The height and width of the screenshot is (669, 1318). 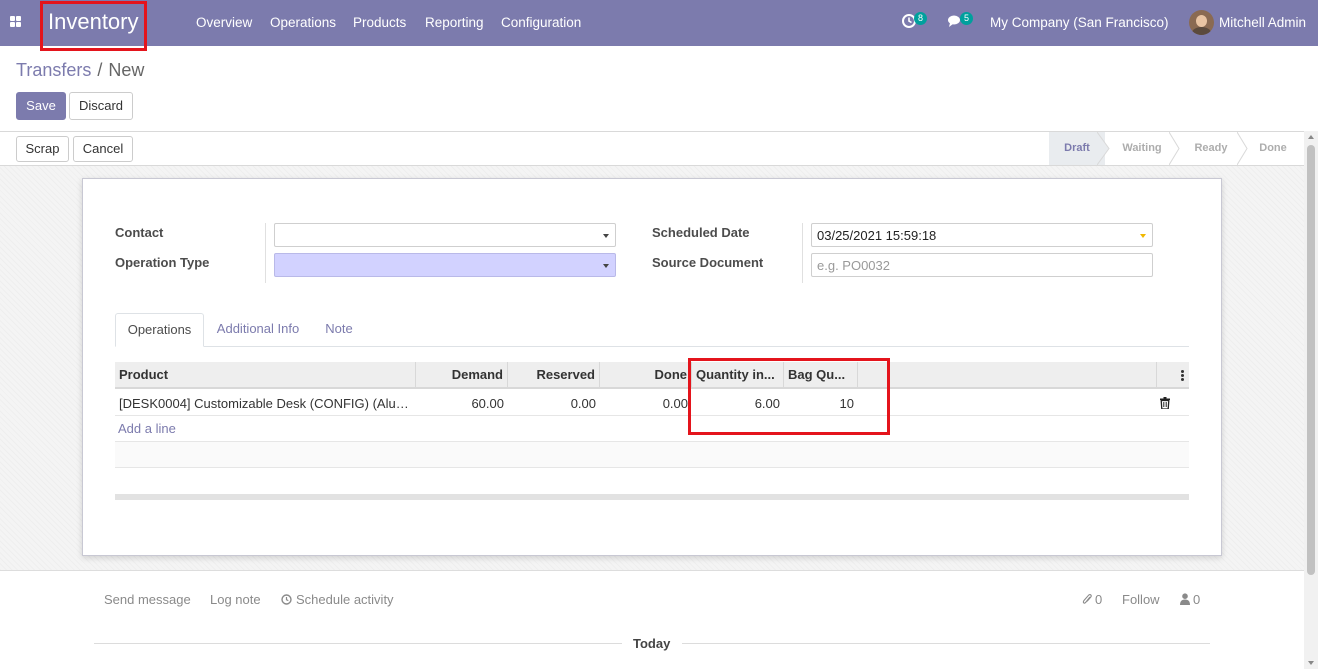 I want to click on operation-type-field, so click(x=445, y=265).